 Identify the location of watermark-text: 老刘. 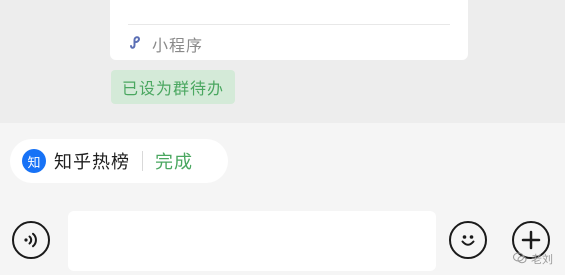
(542, 259).